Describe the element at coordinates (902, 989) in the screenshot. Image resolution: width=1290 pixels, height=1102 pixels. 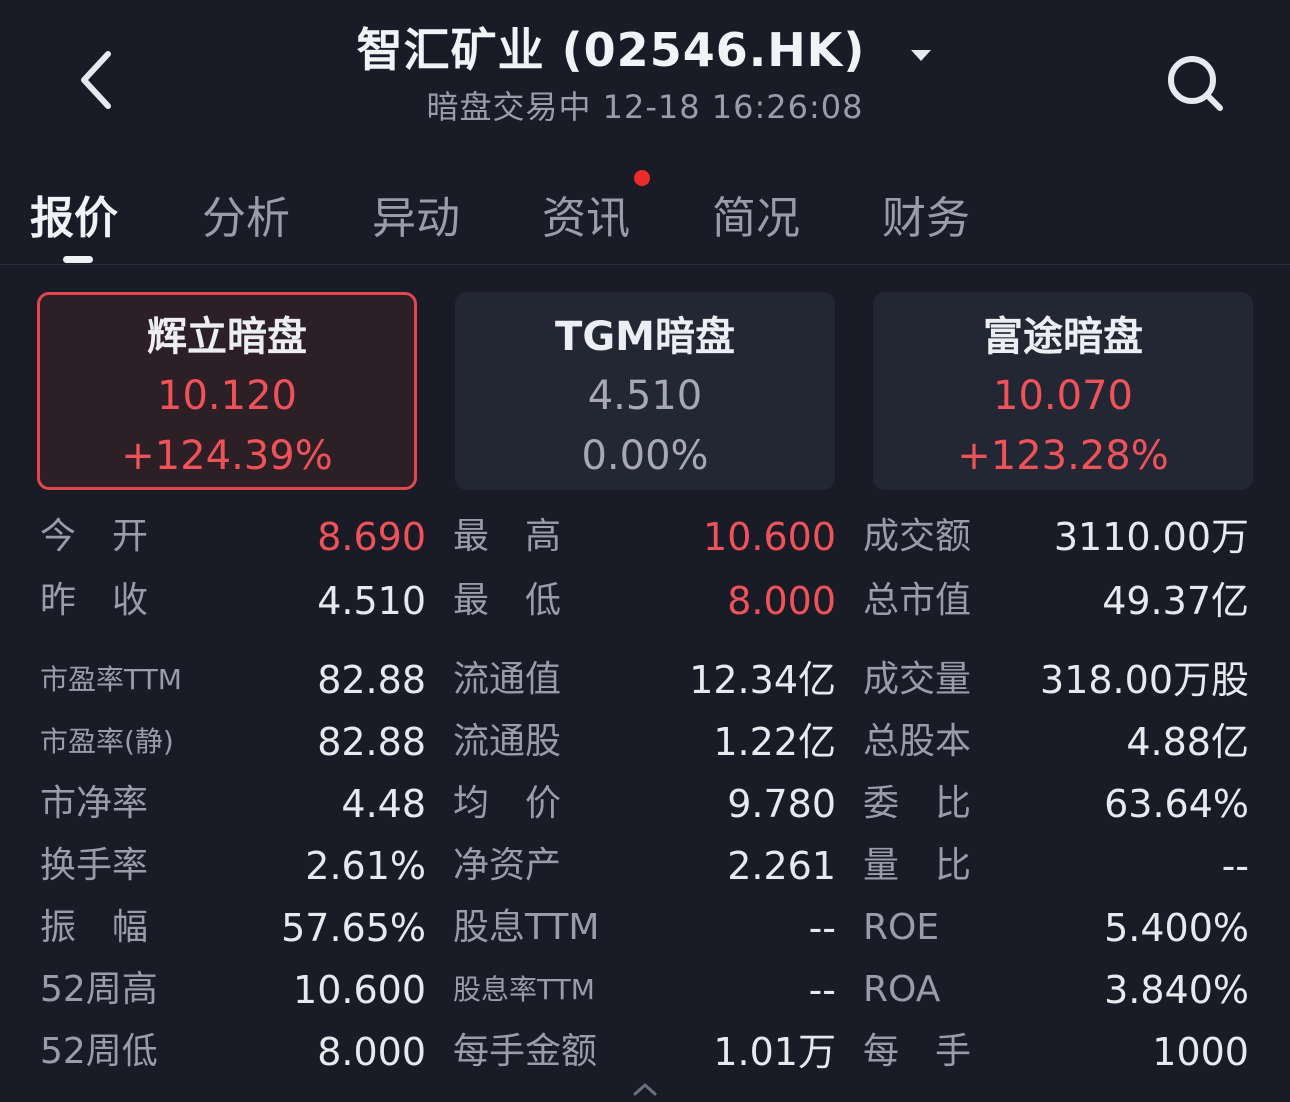
I see `stat-label: ROA` at that location.